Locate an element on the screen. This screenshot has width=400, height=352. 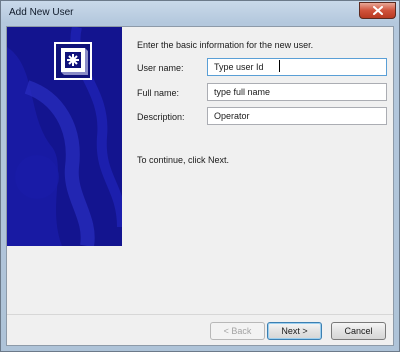
window-title: Add New User is located at coordinates (41, 12).